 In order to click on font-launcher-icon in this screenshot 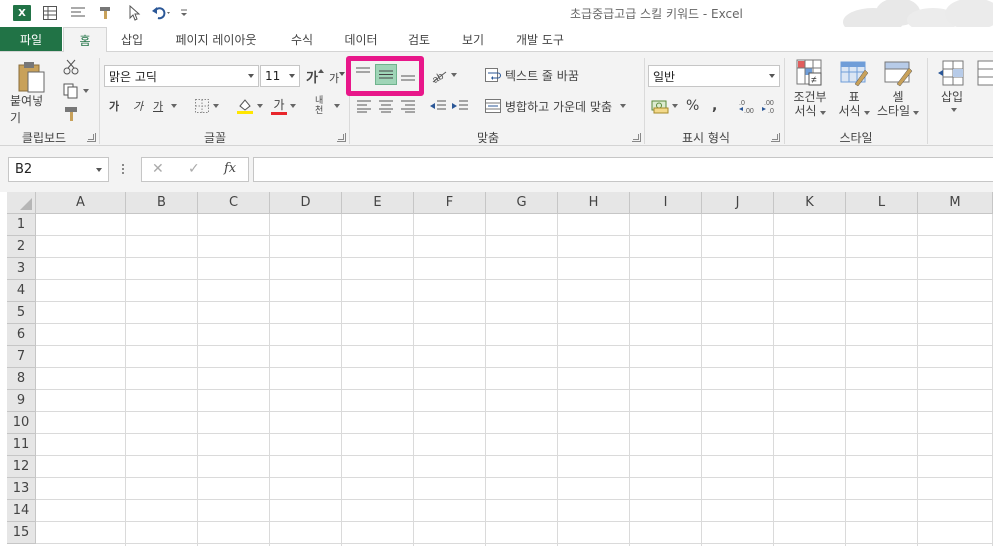, I will do `click(341, 137)`.